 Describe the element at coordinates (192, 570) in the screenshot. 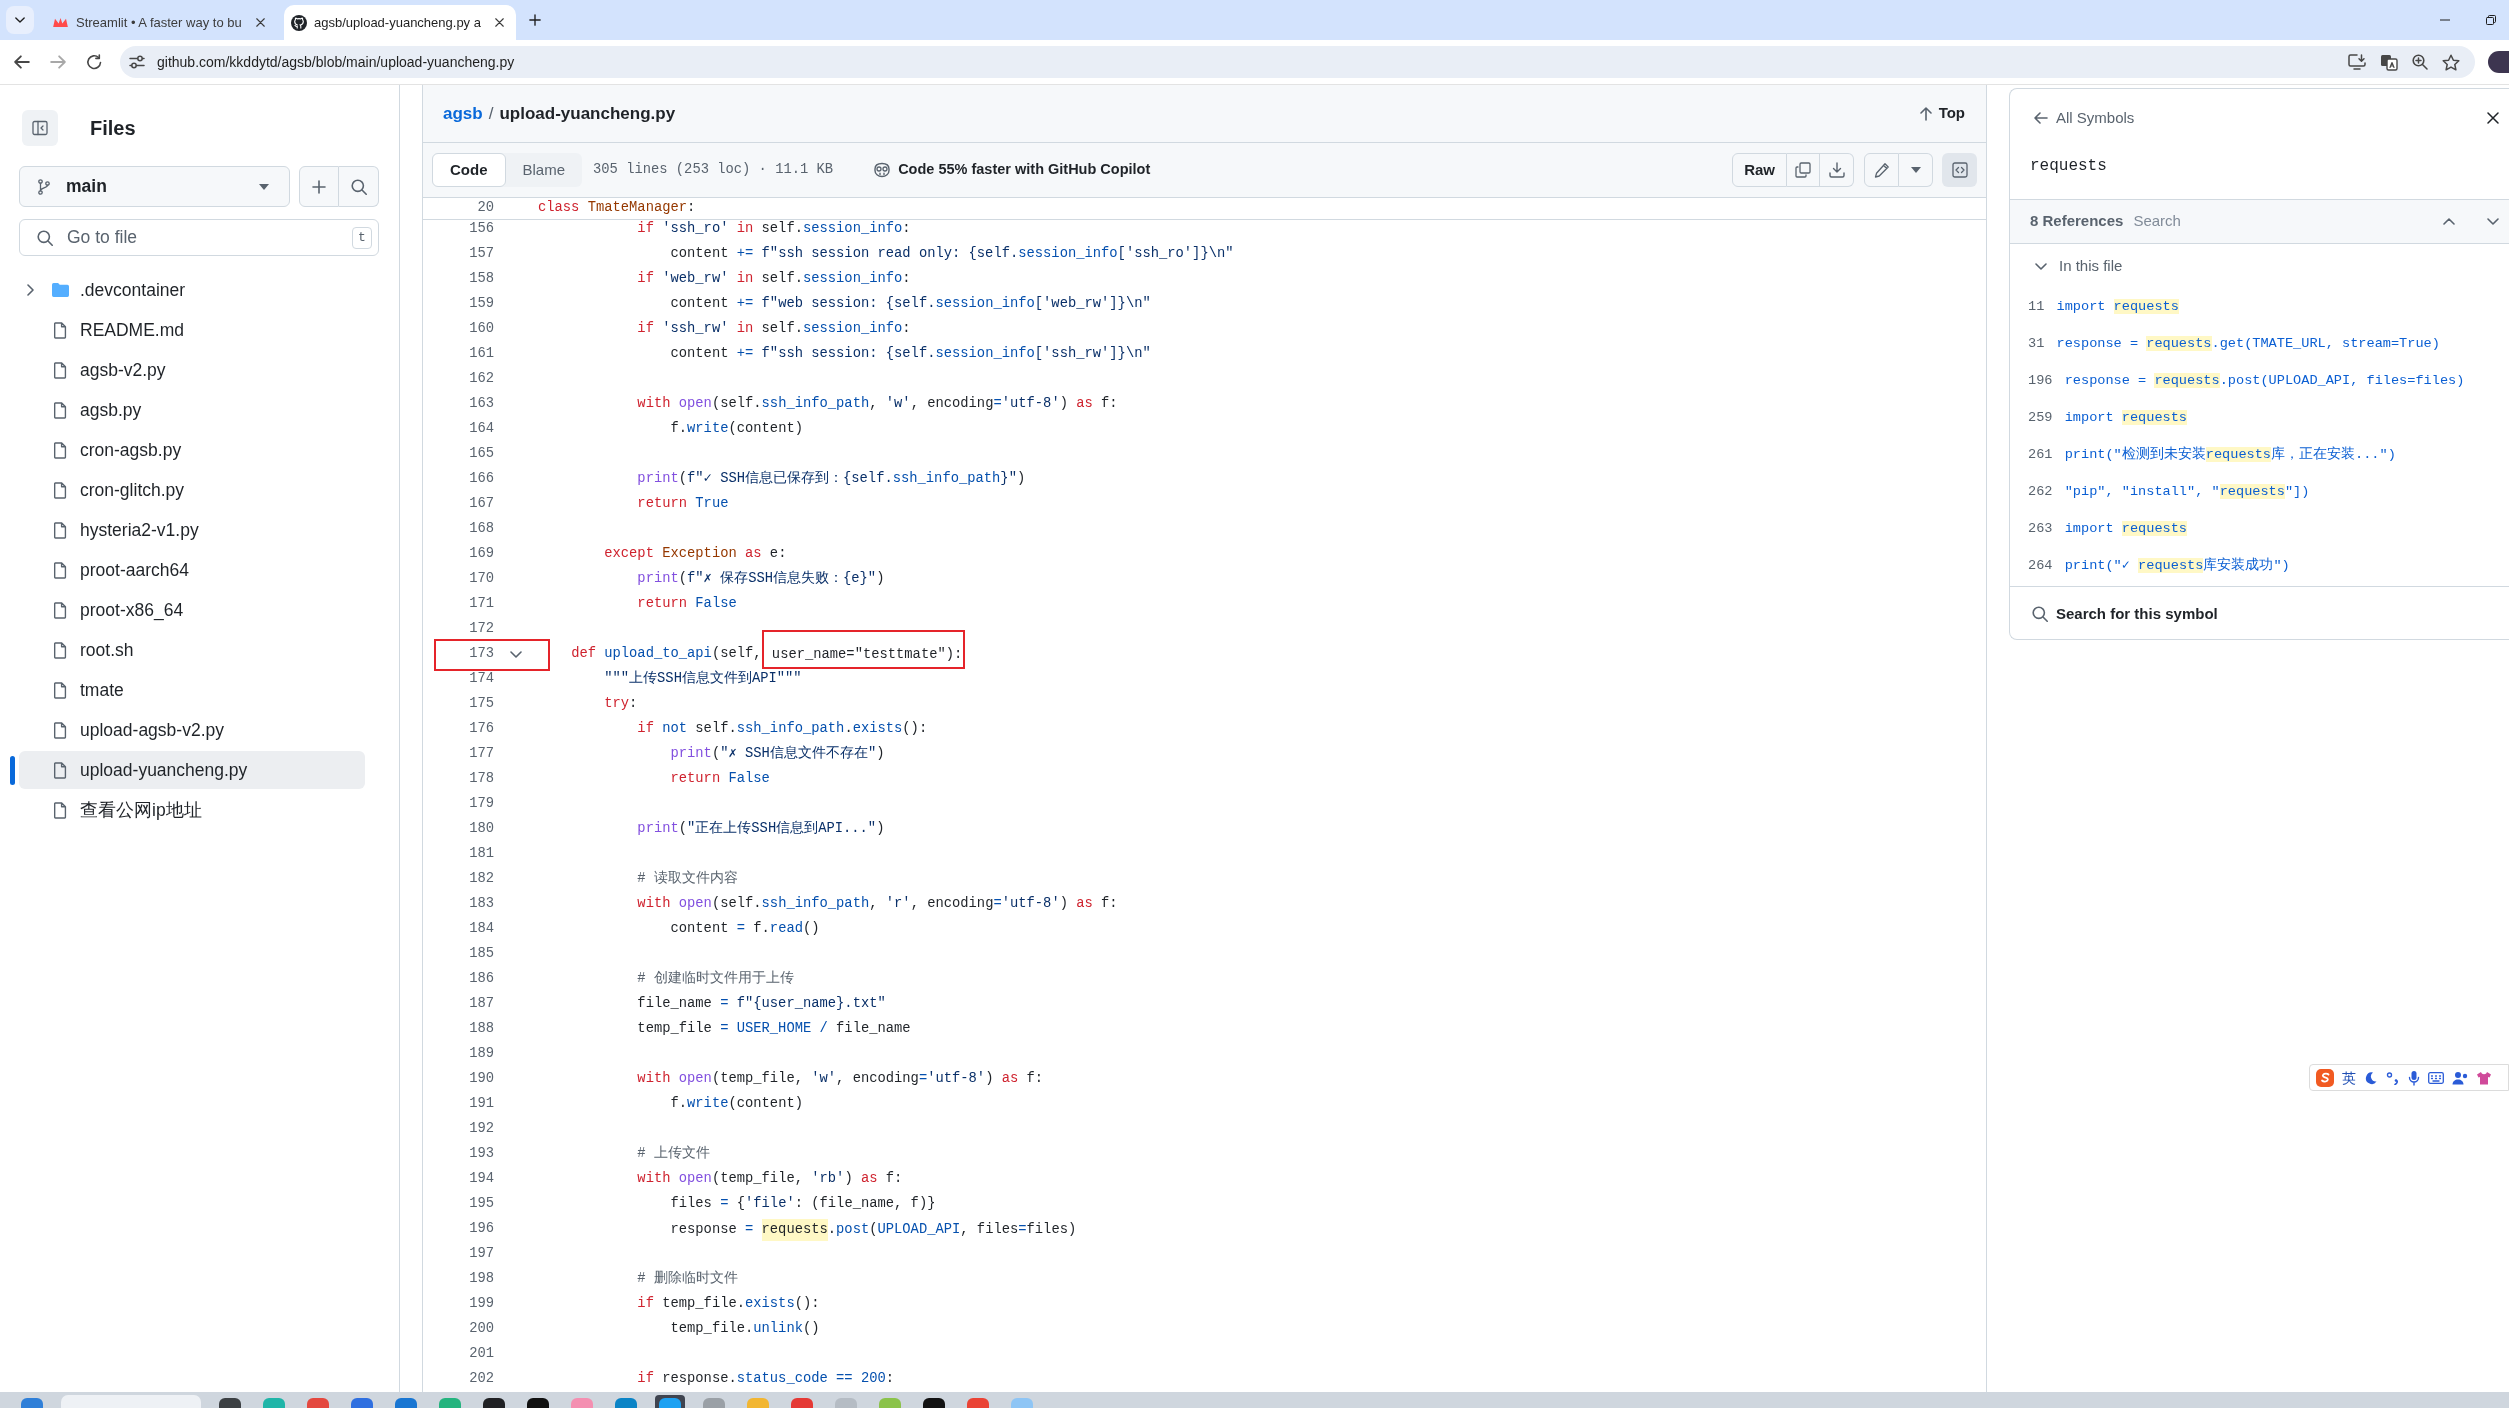

I see `tree-item: proot-aarch64` at that location.